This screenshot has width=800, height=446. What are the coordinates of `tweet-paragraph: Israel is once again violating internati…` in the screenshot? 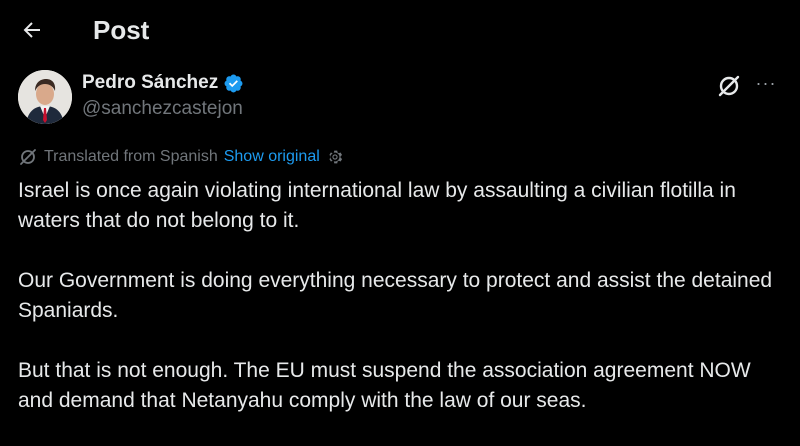 It's located at (377, 205).